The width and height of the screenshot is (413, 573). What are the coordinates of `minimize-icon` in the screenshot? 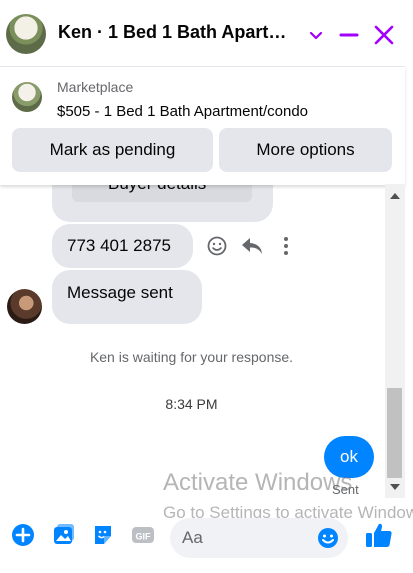 It's located at (349, 35).